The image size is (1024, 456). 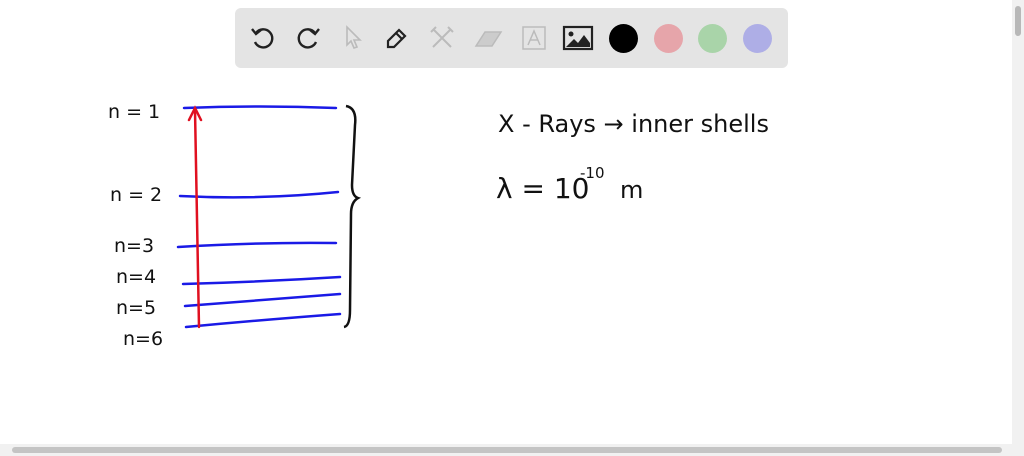 I want to click on energy-levels, so click(x=259, y=217).